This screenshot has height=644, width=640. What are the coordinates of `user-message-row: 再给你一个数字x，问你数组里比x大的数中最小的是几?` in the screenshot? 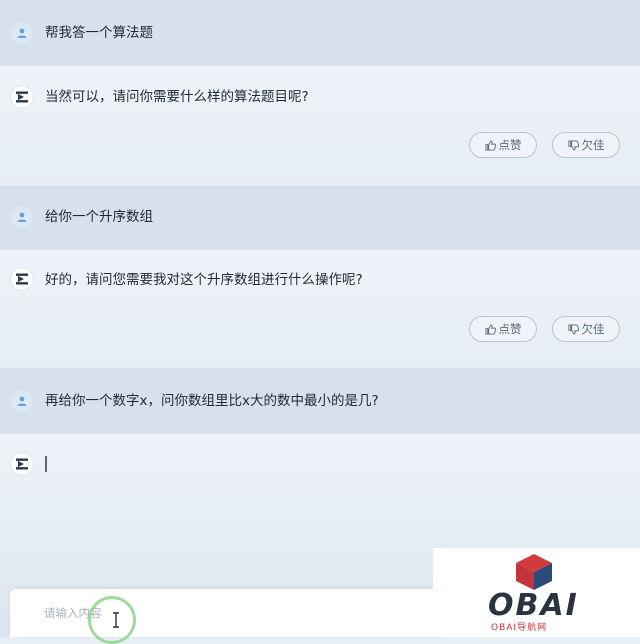 It's located at (320, 401).